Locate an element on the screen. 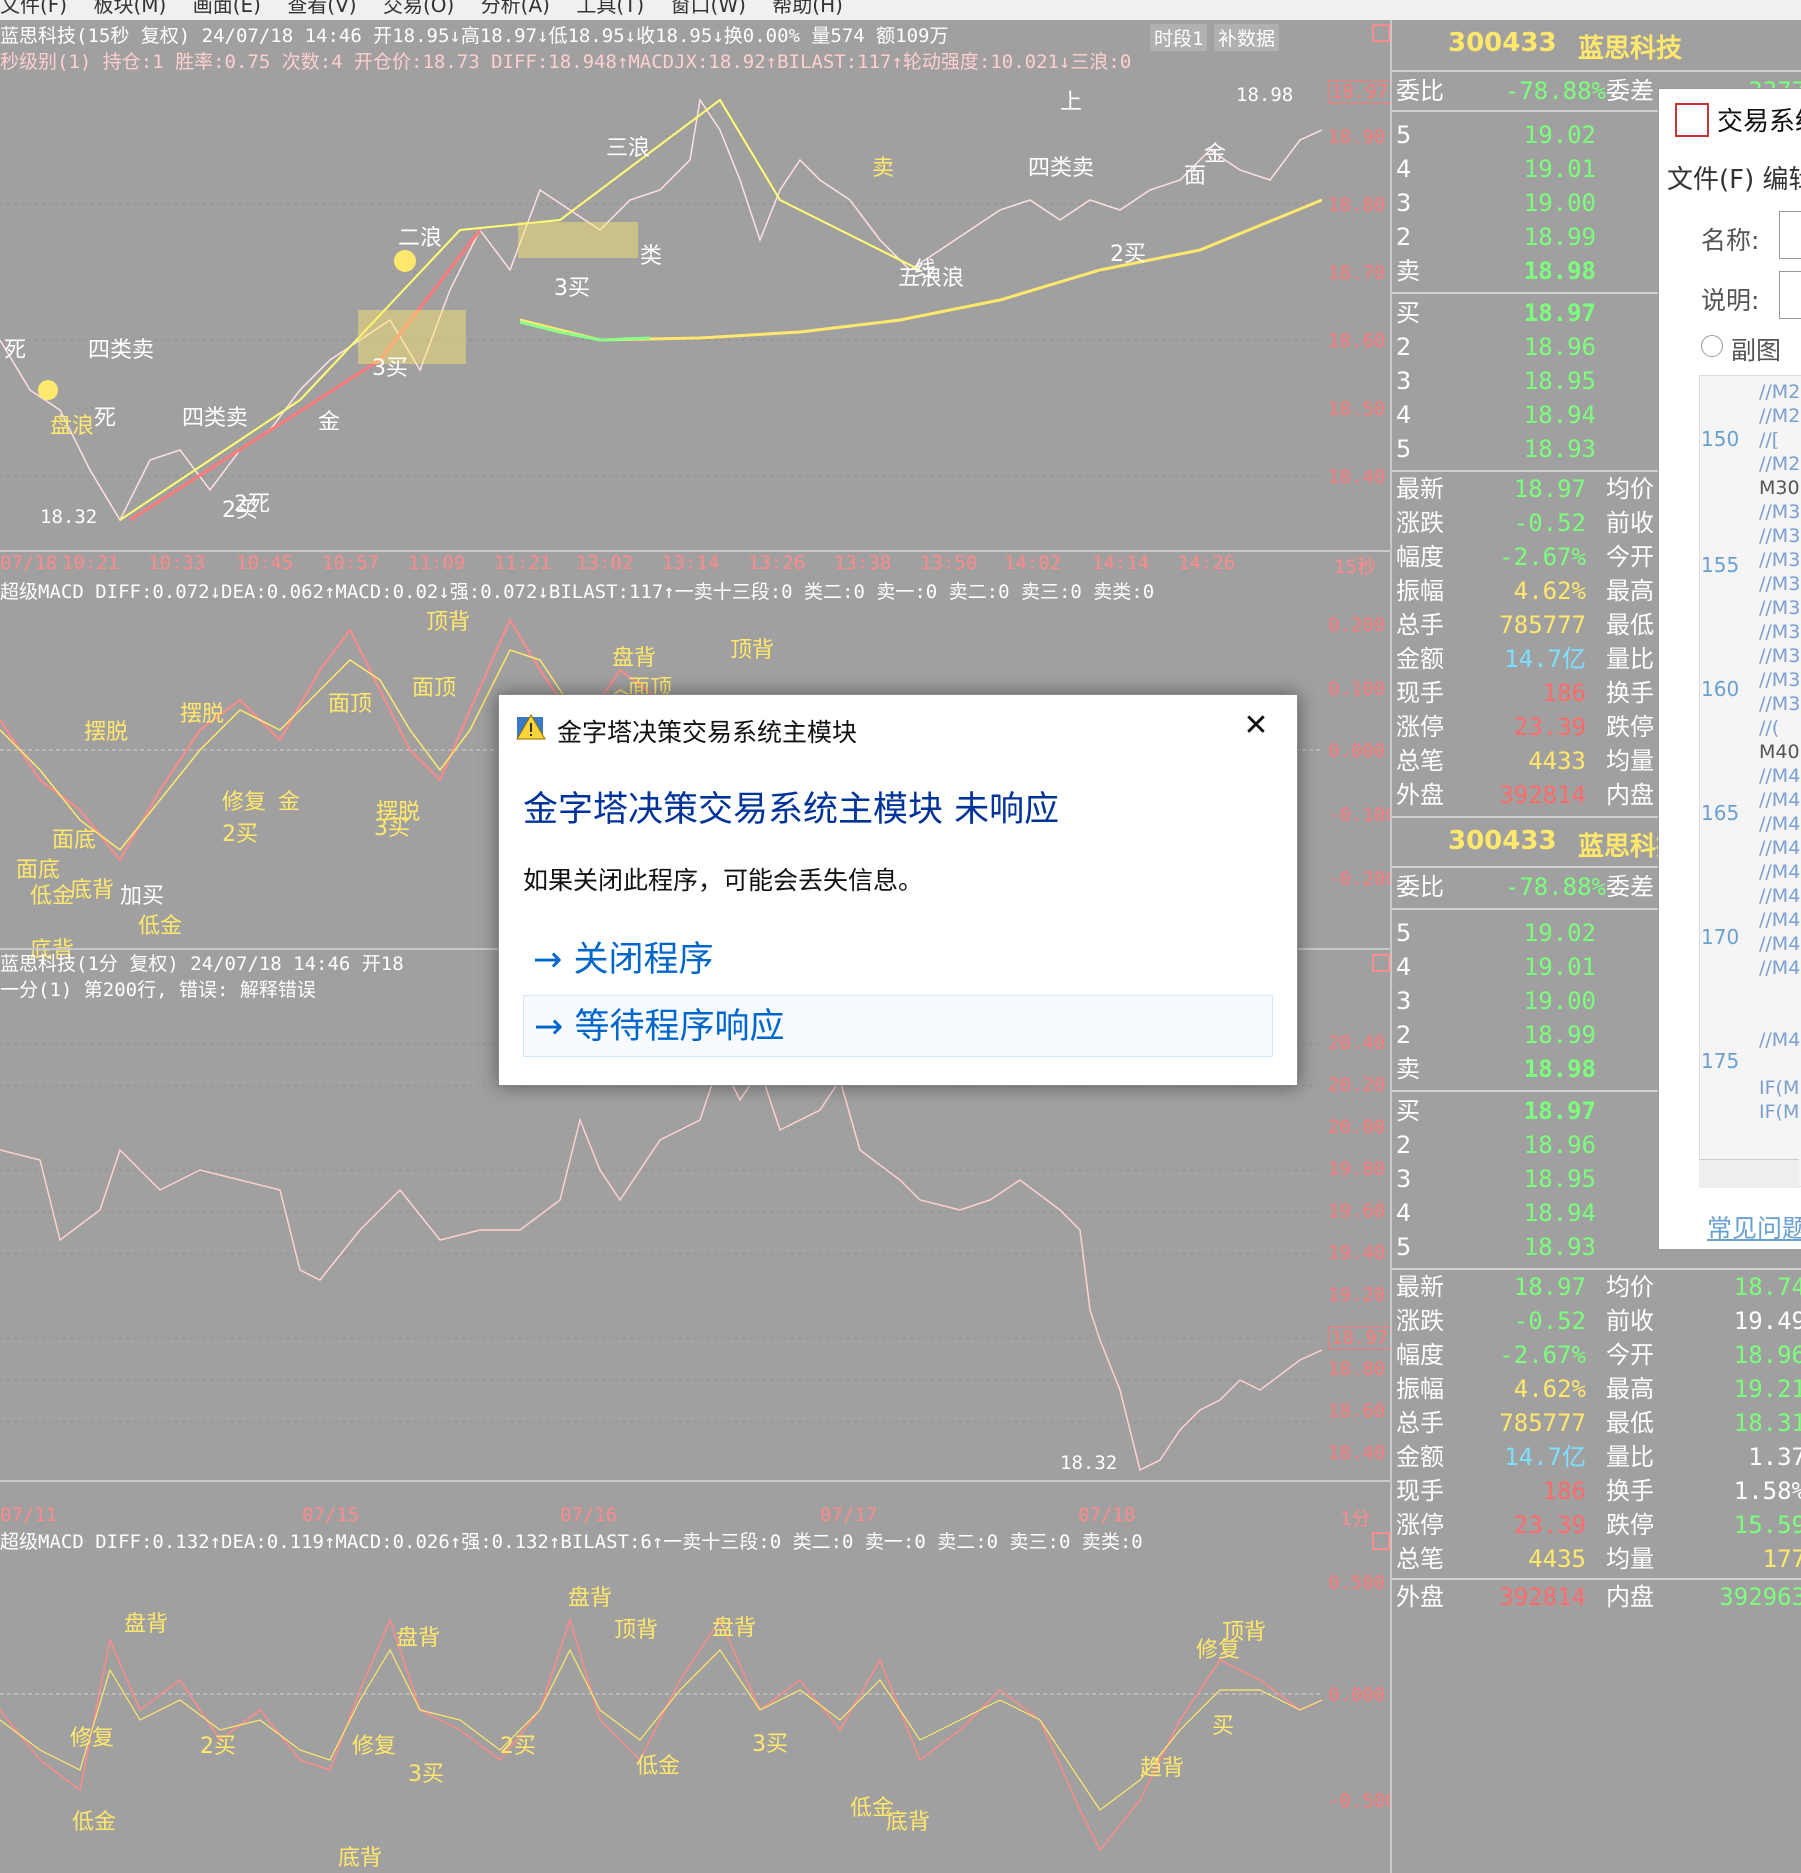  panel4-maximize-icon is located at coordinates (1381, 1541).